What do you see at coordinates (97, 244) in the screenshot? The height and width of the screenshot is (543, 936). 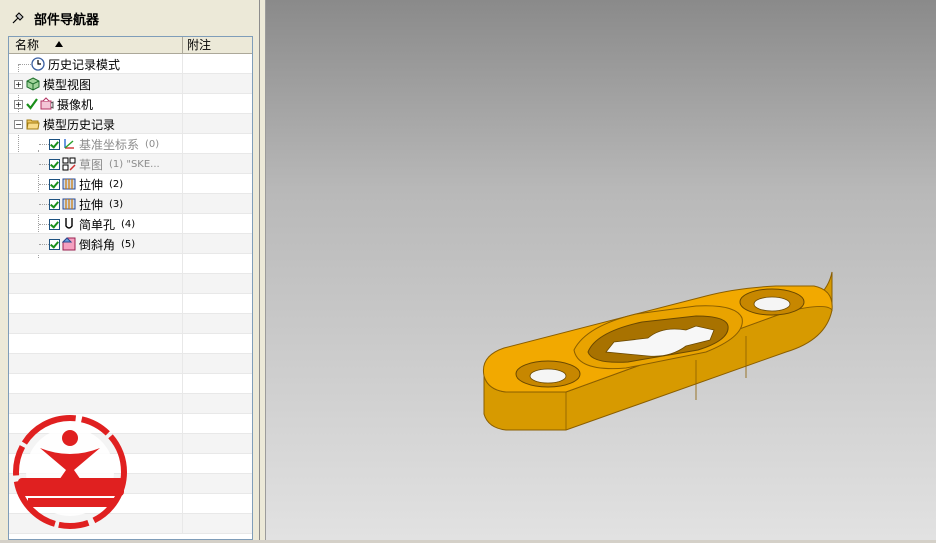 I see `item-label: 倒斜角` at bounding box center [97, 244].